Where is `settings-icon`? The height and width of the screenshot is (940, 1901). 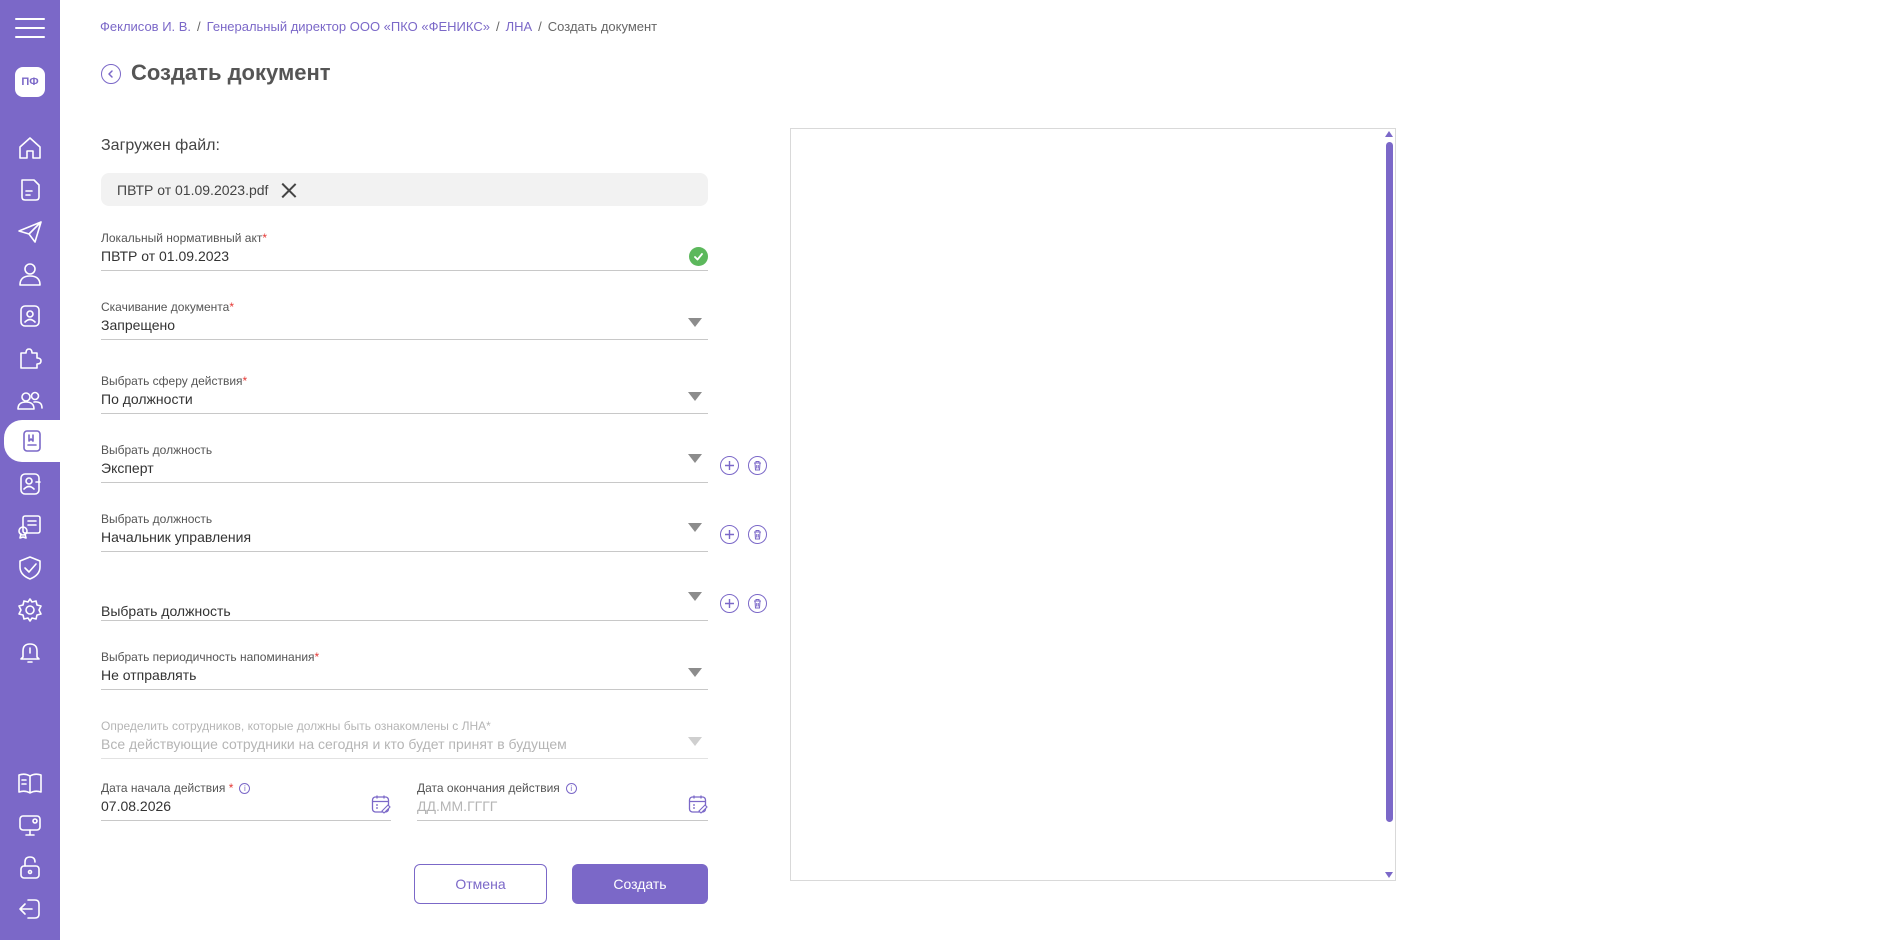 settings-icon is located at coordinates (30, 610).